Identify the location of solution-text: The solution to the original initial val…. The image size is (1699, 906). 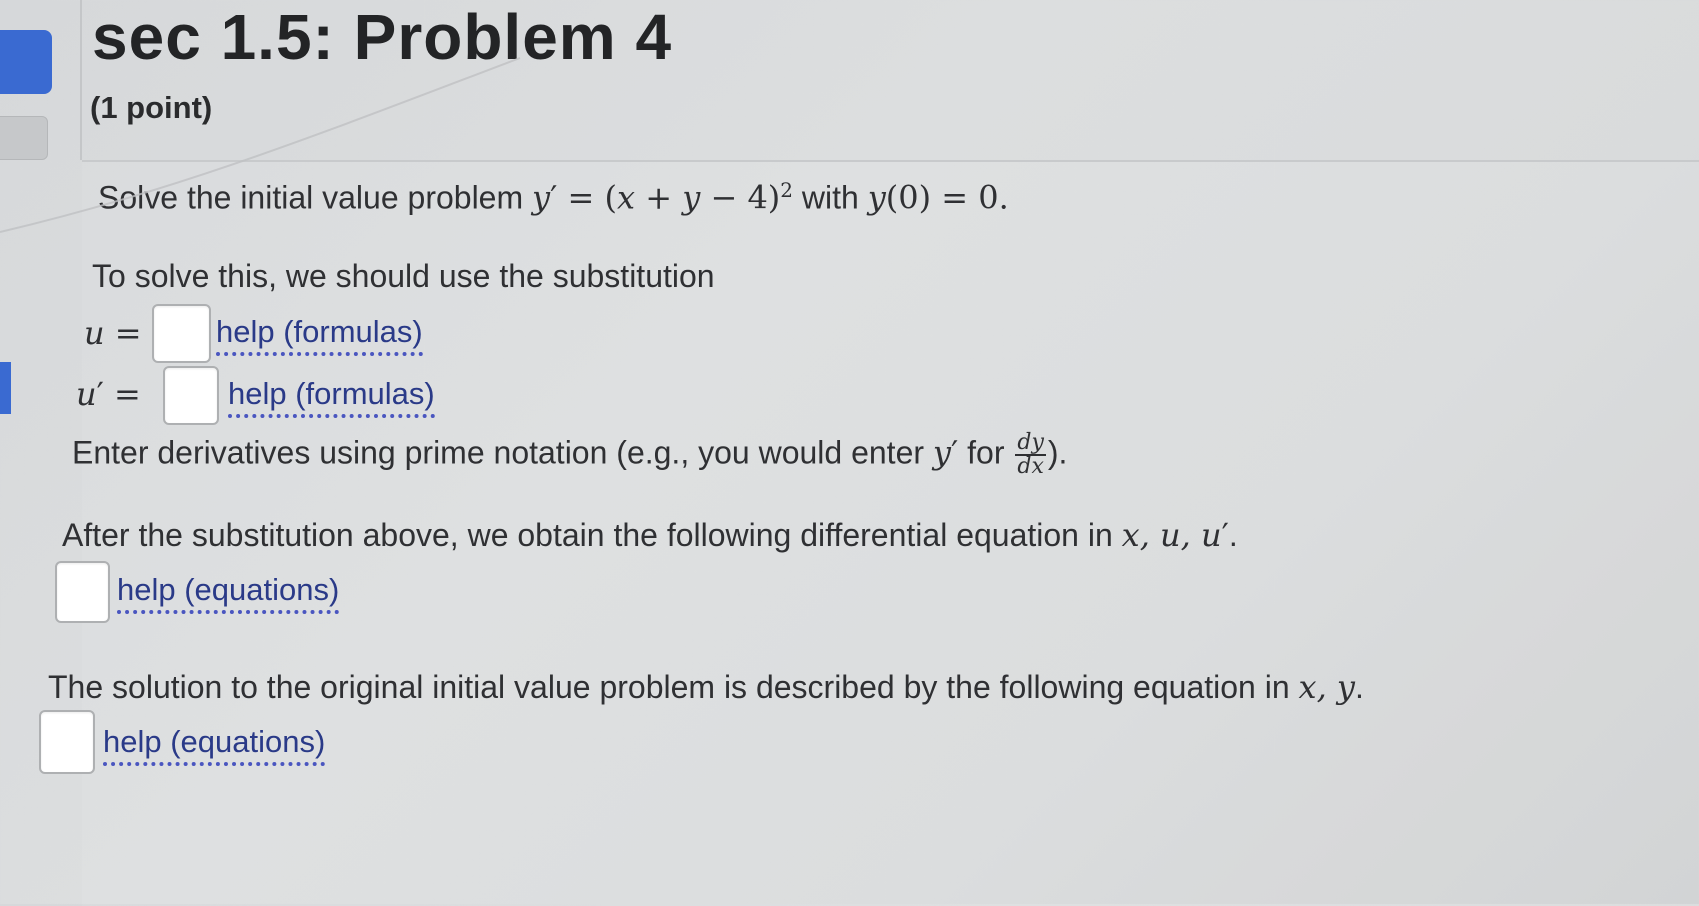
(706, 687).